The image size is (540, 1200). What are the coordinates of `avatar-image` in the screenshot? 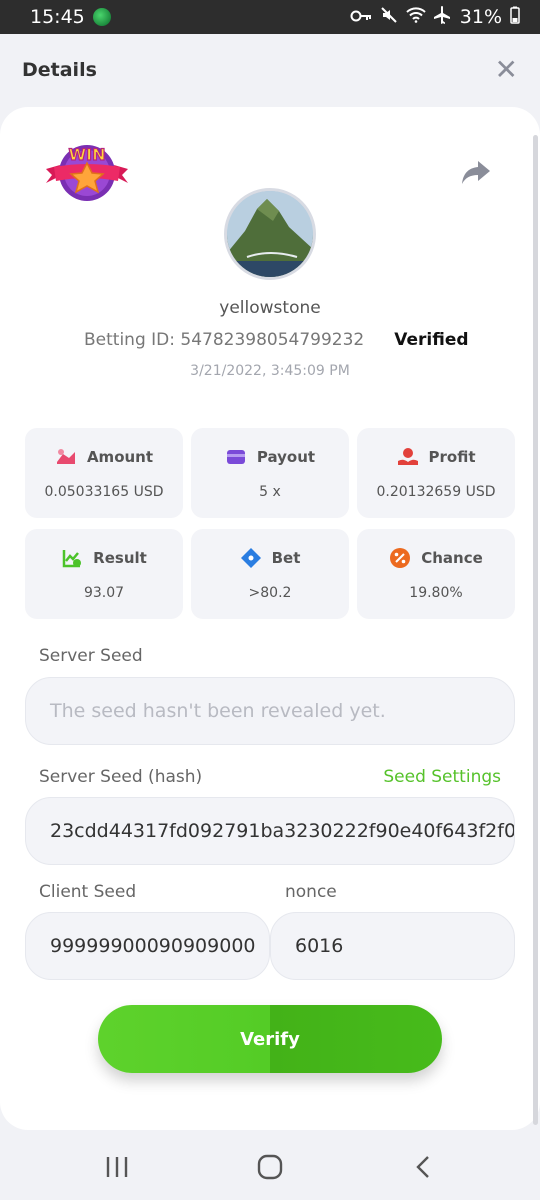 It's located at (270, 234).